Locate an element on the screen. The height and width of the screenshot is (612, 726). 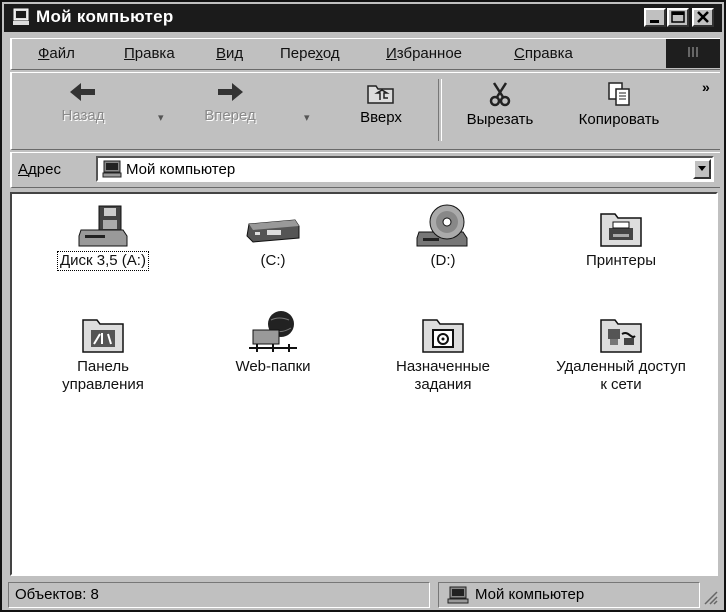
scheduled-tasks-folder-icon is located at coordinates (443, 336).